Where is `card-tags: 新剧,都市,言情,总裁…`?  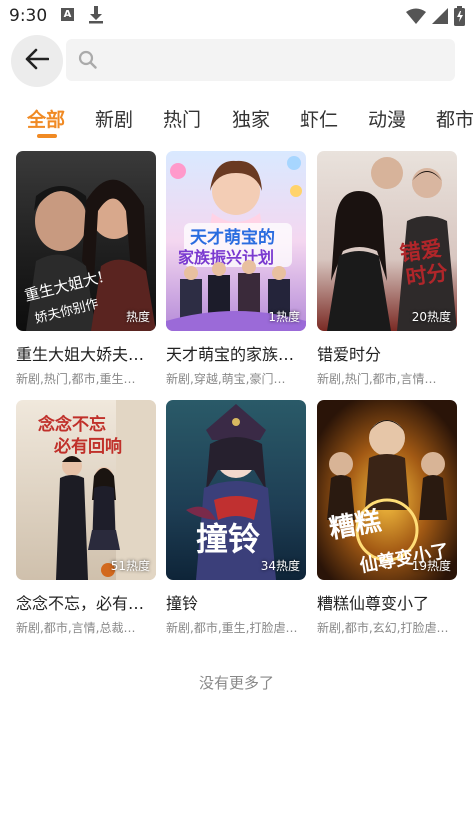
card-tags: 新剧,都市,言情,总裁… is located at coordinates (76, 628).